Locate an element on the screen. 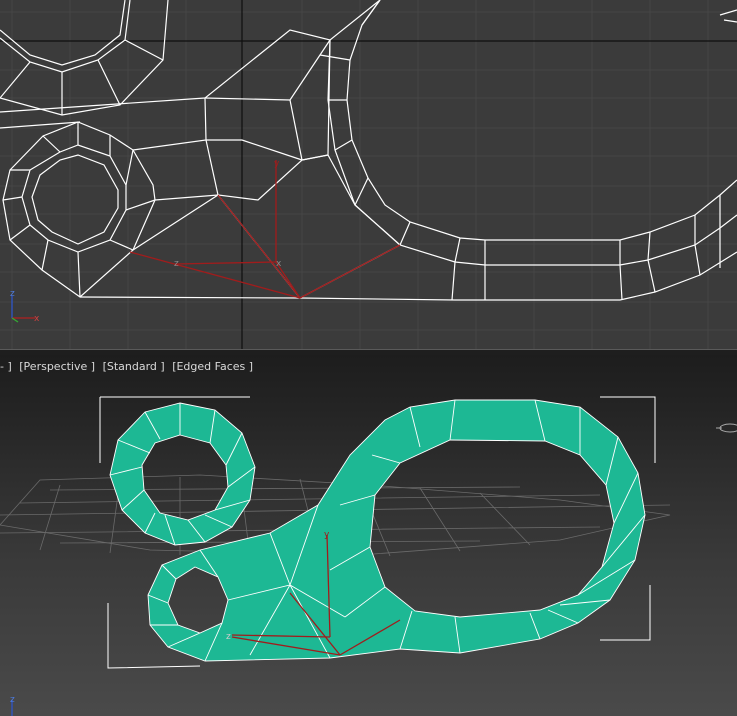 The image size is (737, 716). small-ring is located at coordinates (182, 474).